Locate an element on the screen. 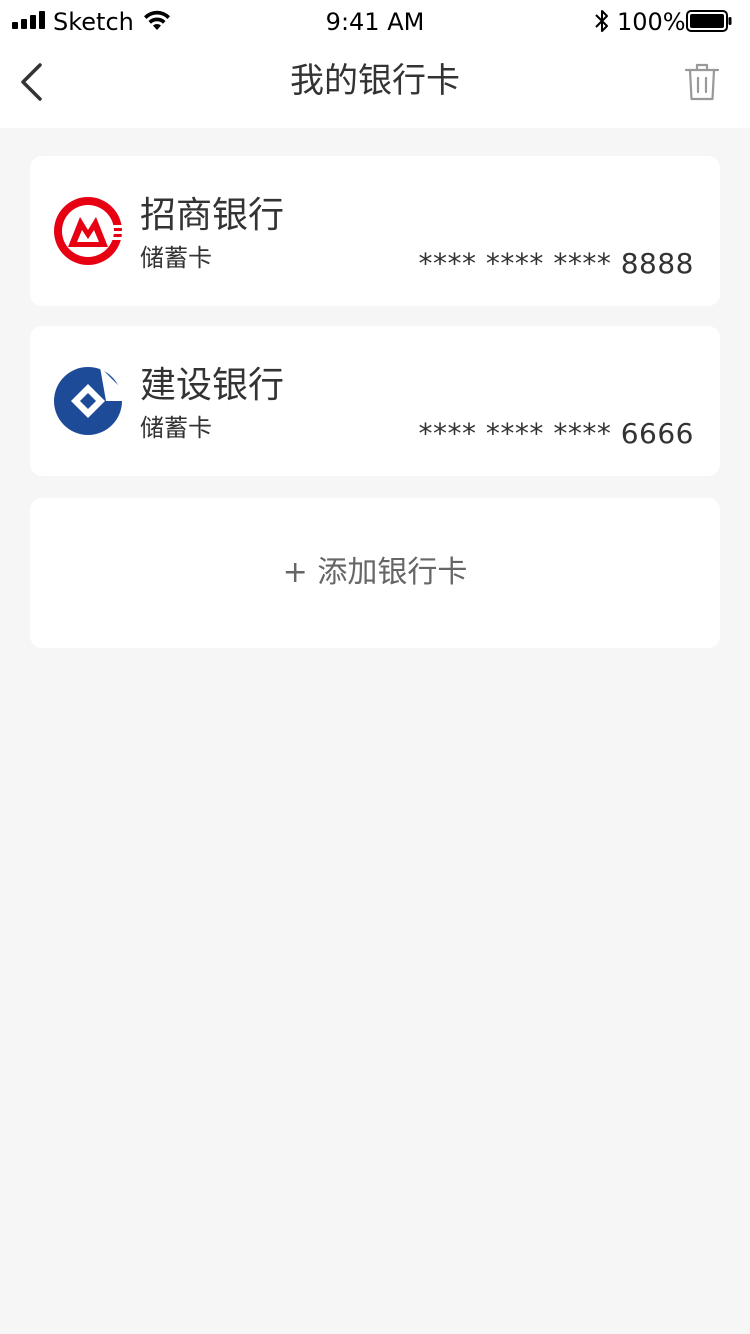 Image resolution: width=750 pixels, height=1334 pixels. header: Sketch 9:41 AM 100% 我的银行卡 is located at coordinates (375, 64).